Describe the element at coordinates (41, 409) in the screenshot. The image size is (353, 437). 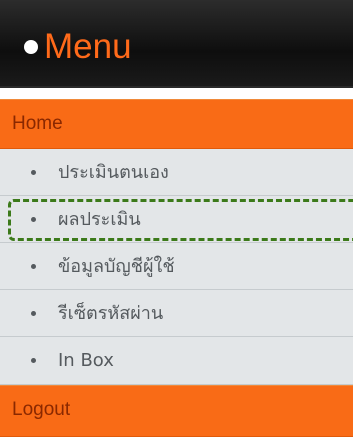
I see `nav-item-logout-label: Logout` at that location.